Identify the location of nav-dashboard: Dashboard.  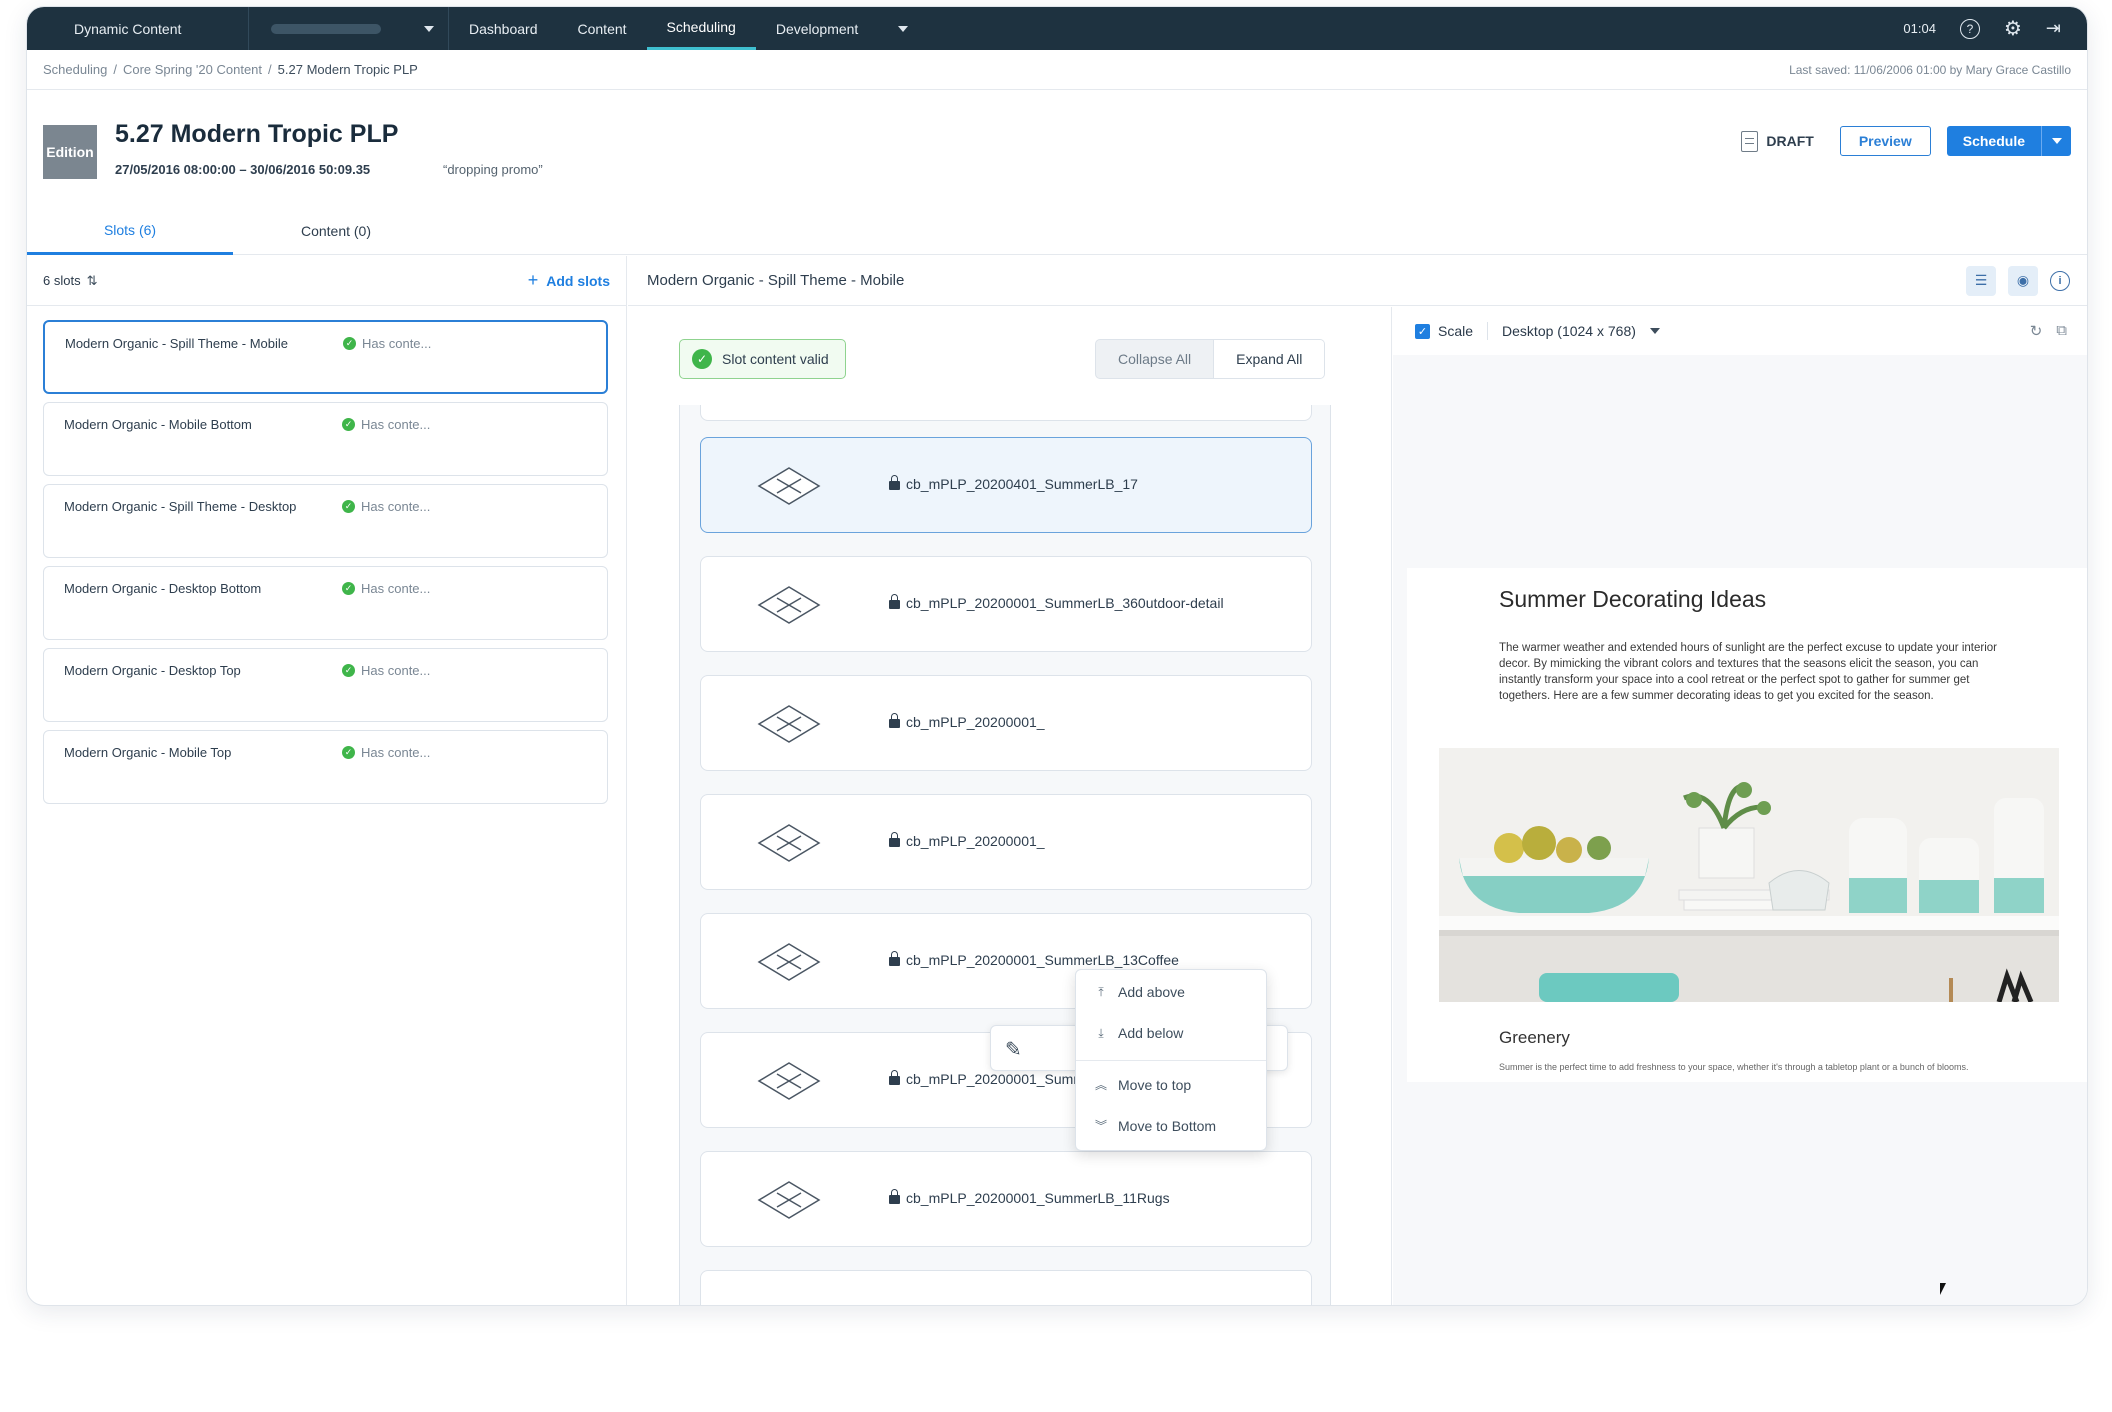
(503, 28).